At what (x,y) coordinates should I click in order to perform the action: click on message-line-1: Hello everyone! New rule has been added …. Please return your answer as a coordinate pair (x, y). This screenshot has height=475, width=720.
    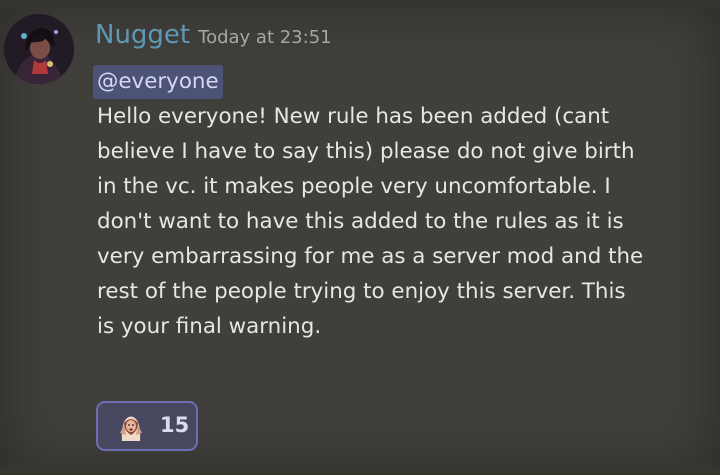
    Looking at the image, I should click on (353, 116).